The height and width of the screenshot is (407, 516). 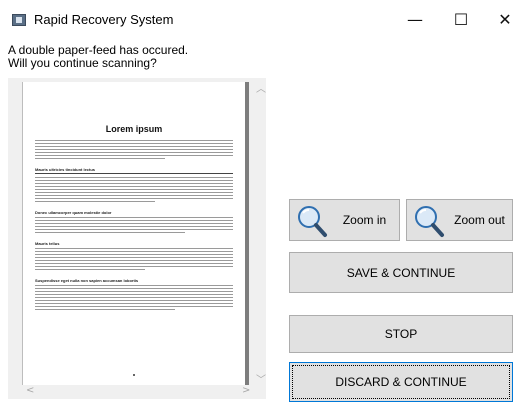 I want to click on section-heading: Mauris ultricies tincidunt lectus, so click(x=65, y=169).